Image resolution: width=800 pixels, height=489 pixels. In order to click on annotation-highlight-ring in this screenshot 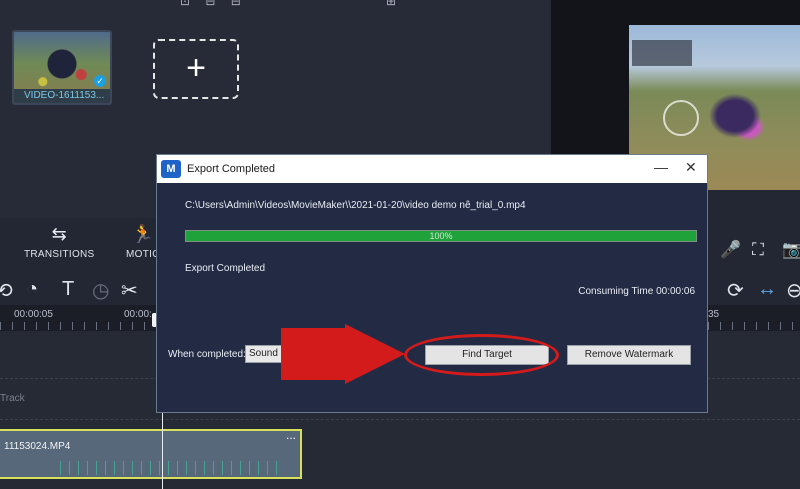, I will do `click(481, 355)`.